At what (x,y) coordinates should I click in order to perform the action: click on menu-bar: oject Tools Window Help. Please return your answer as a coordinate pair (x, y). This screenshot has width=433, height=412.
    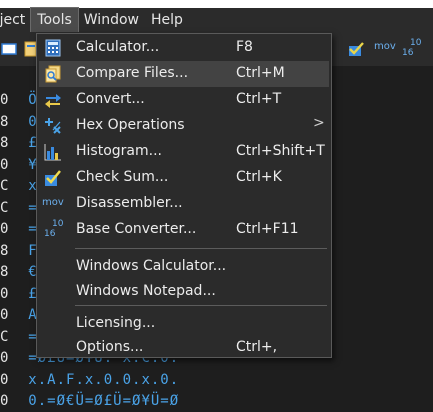
    Looking at the image, I should click on (216, 20).